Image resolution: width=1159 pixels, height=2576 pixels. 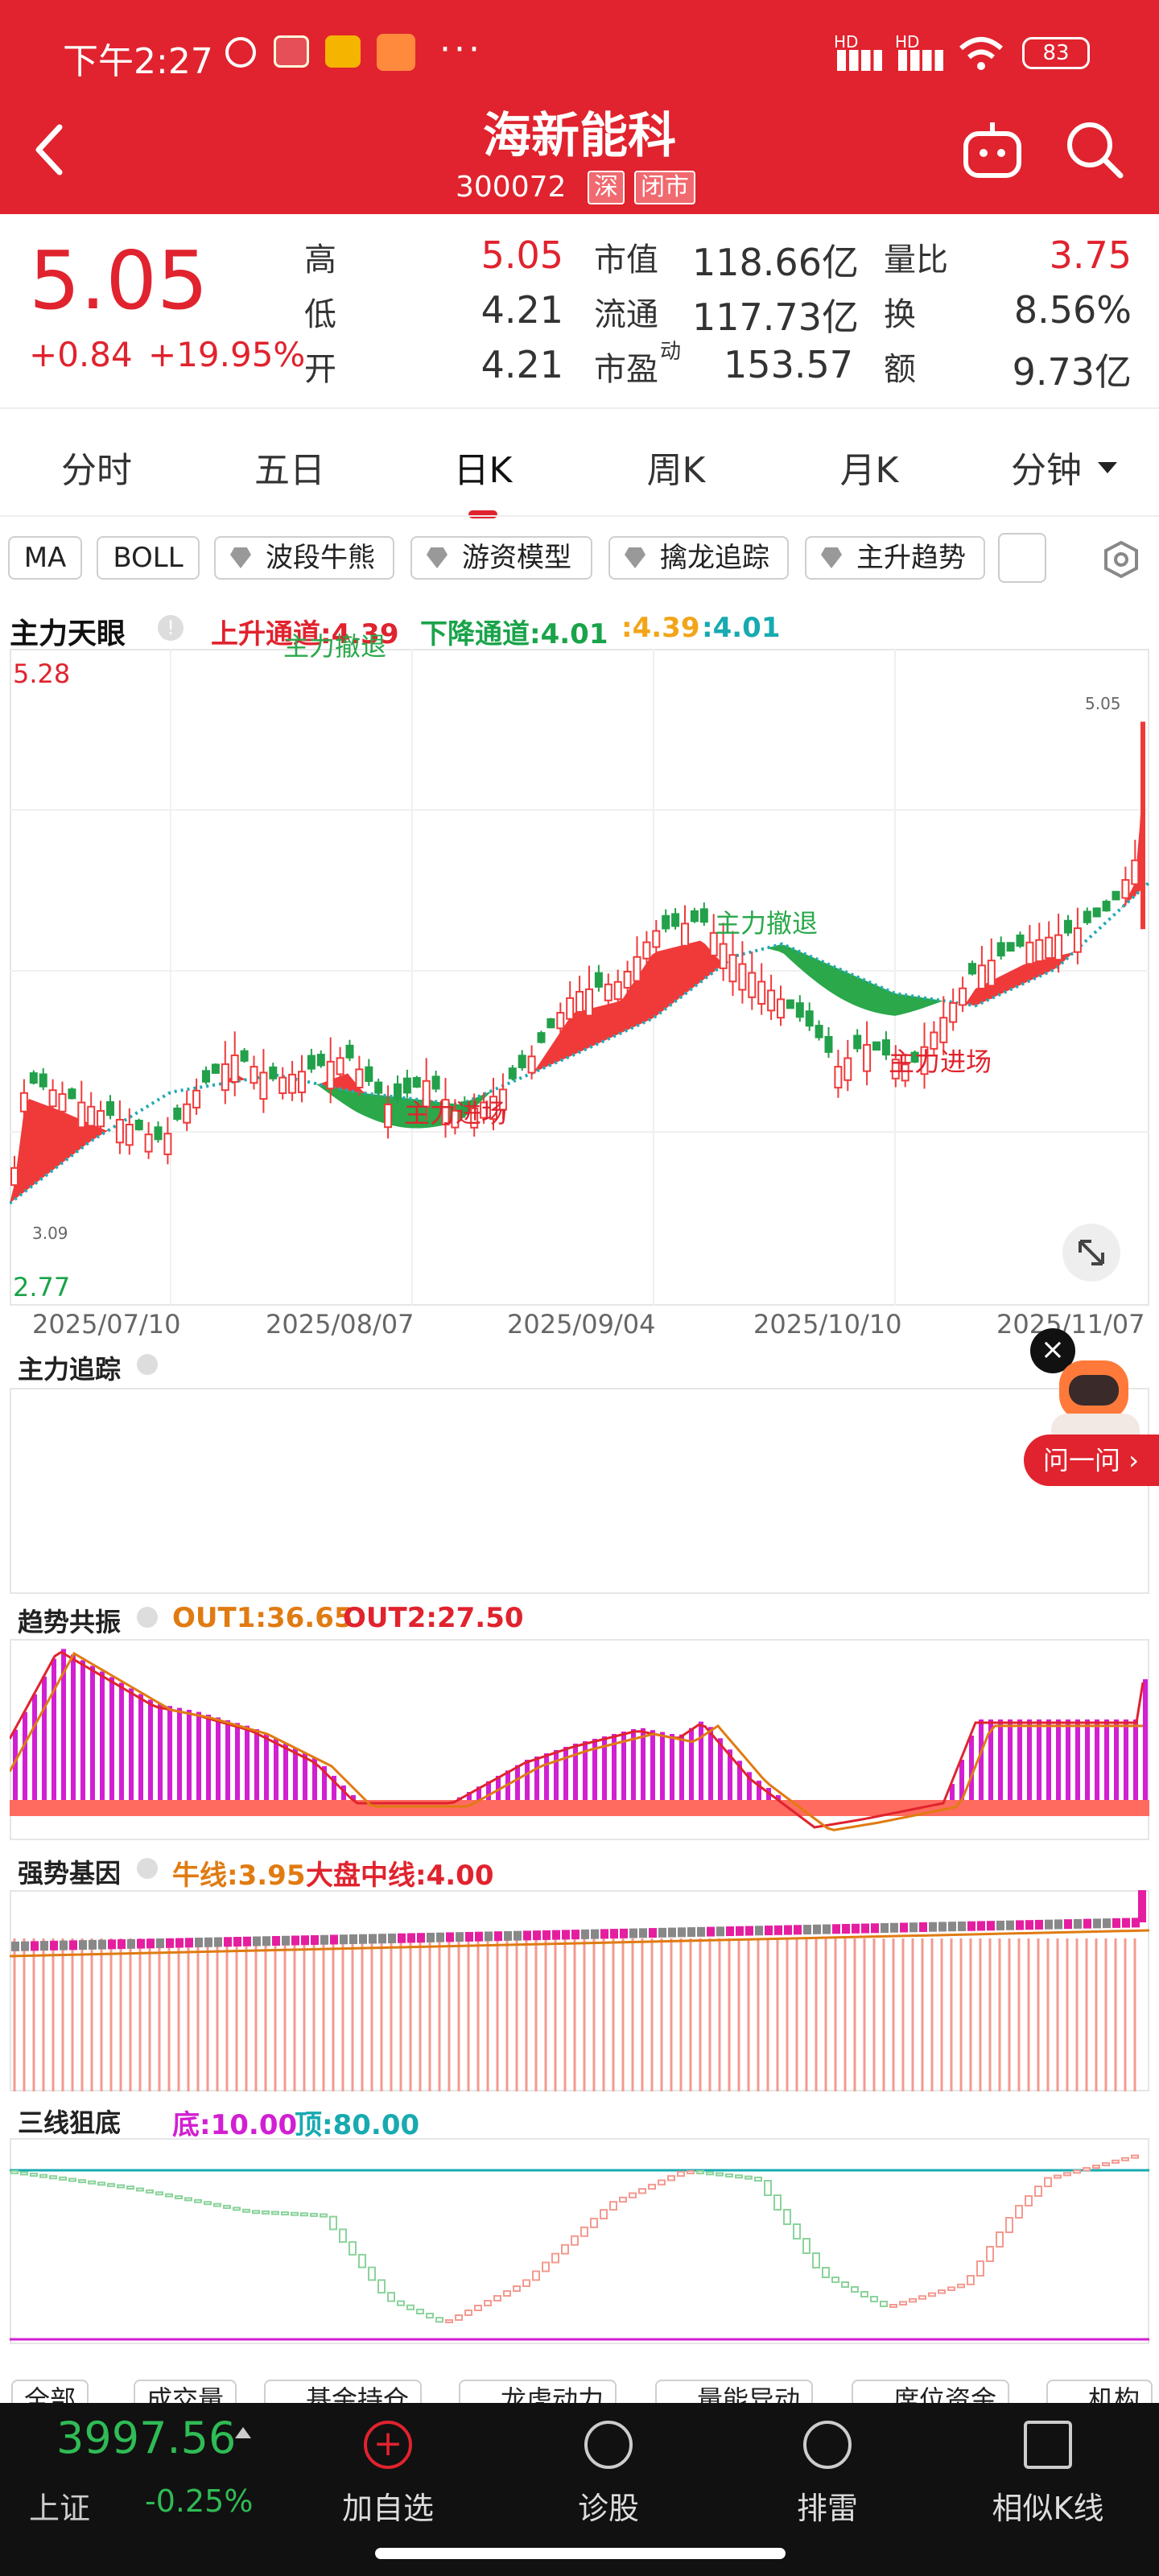 I want to click on nav-label-2: 排雷, so click(x=827, y=2505).